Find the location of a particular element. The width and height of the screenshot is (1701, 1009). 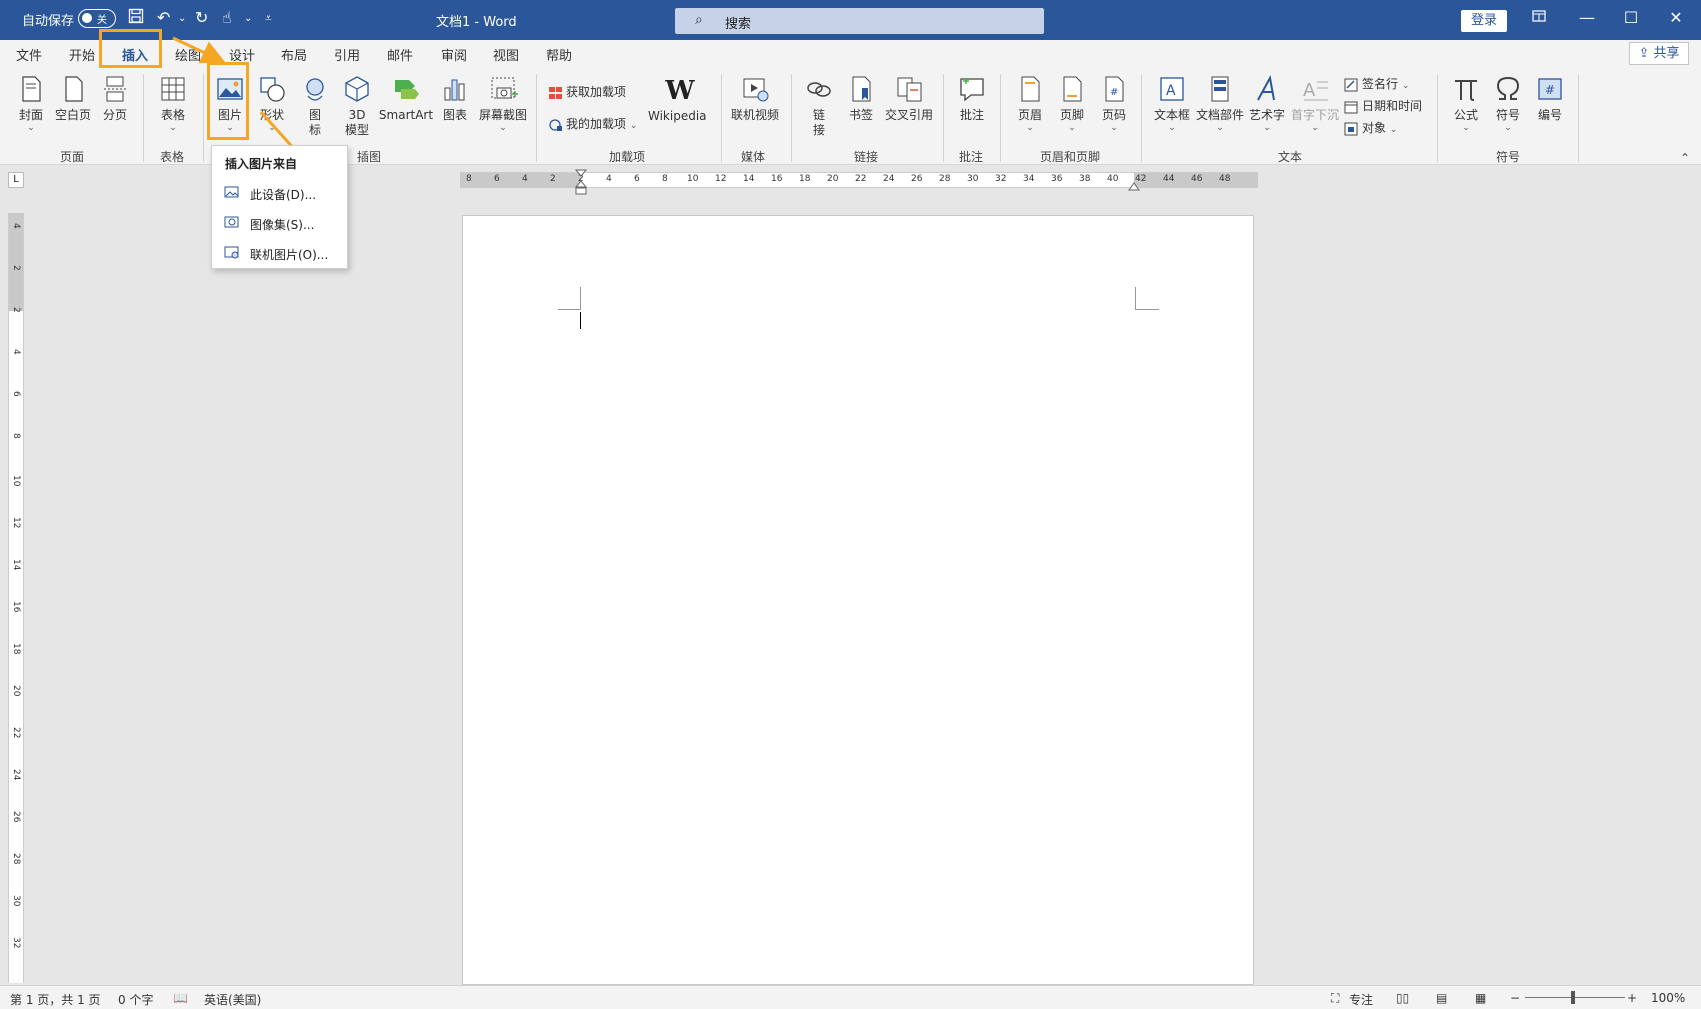

zoom-out-icon: − is located at coordinates (1515, 998).